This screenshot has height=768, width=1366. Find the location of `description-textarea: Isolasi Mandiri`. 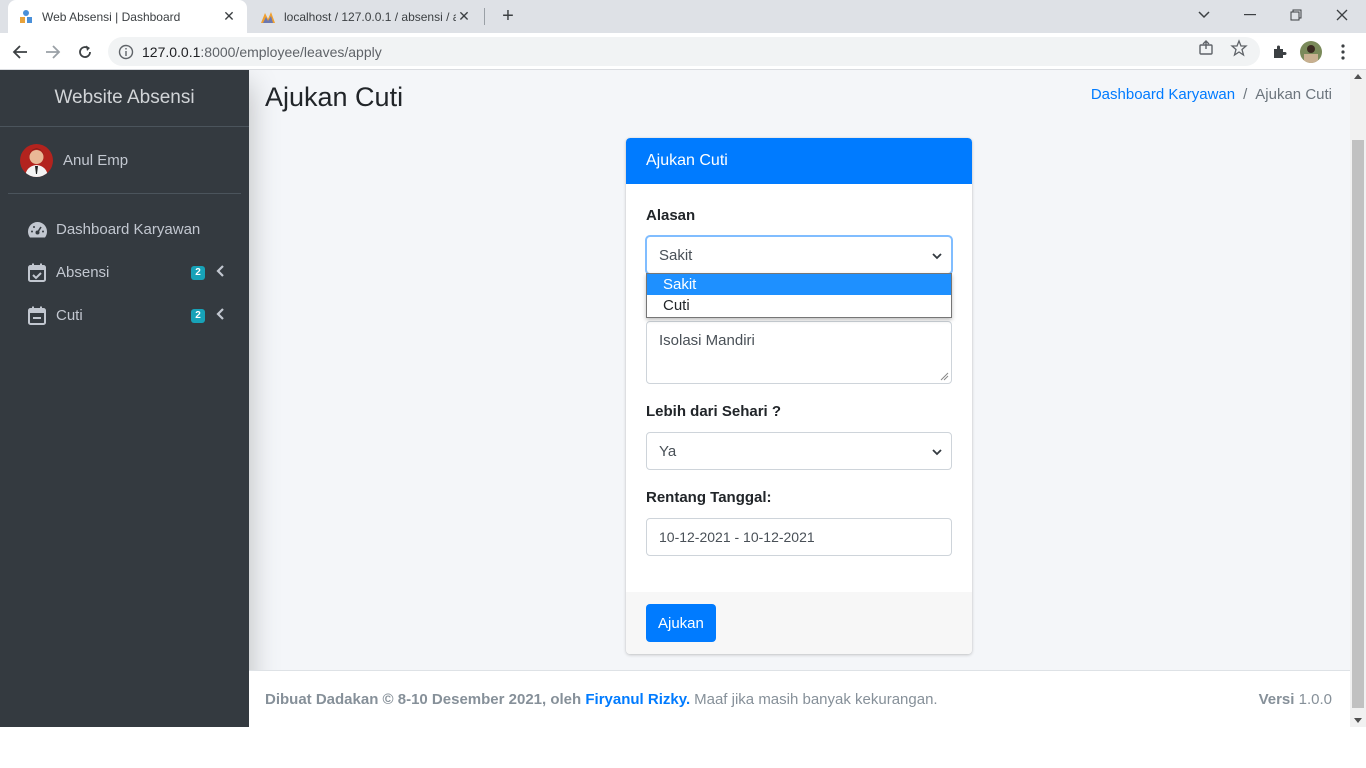

description-textarea: Isolasi Mandiri is located at coordinates (799, 352).